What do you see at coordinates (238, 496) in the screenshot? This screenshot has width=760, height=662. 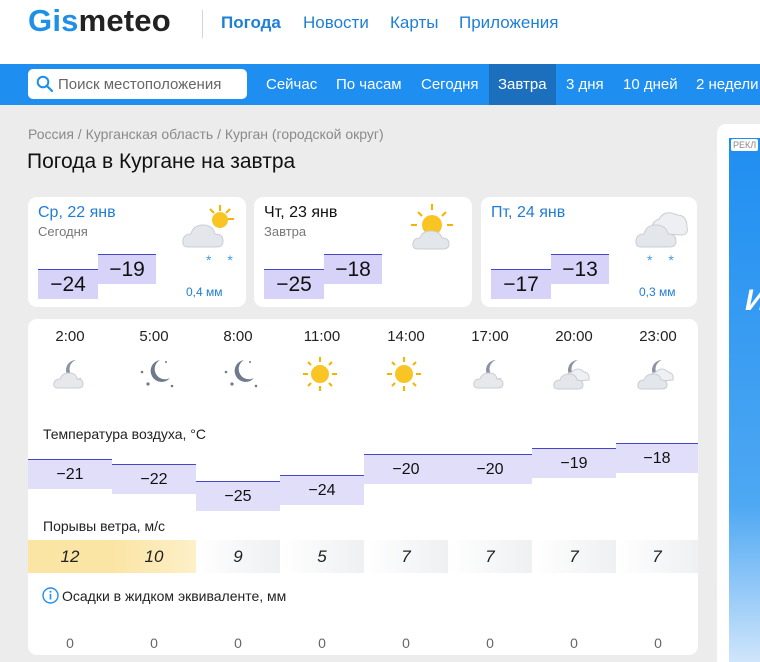 I see `temperature-value: −25` at bounding box center [238, 496].